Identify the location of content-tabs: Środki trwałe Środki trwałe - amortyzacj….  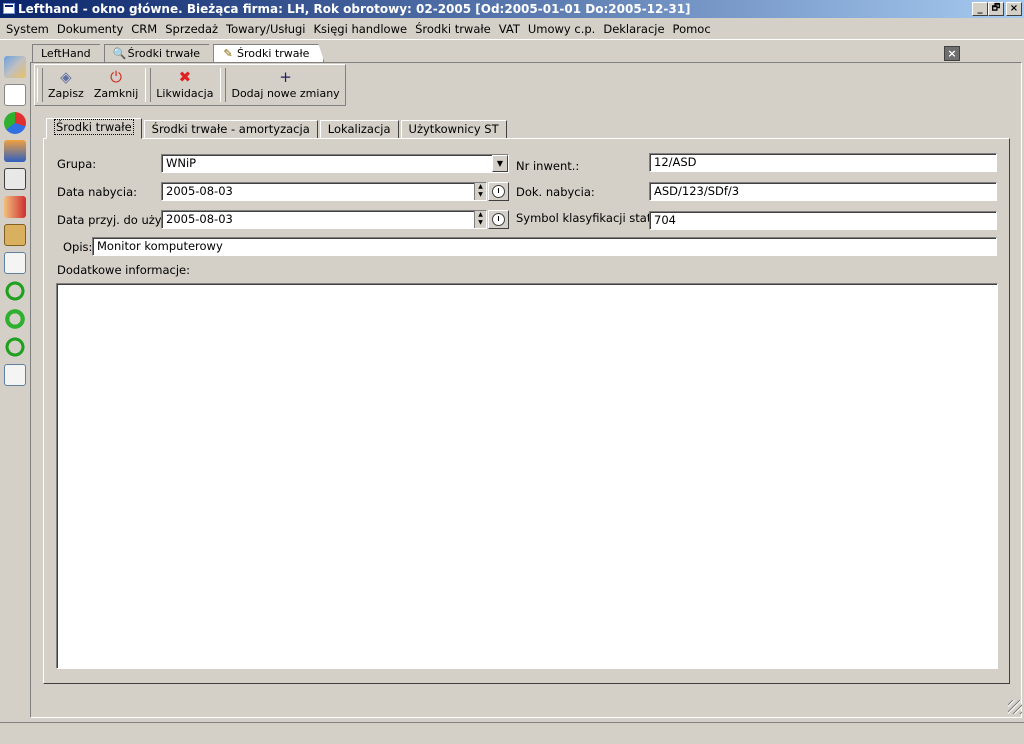
(277, 128).